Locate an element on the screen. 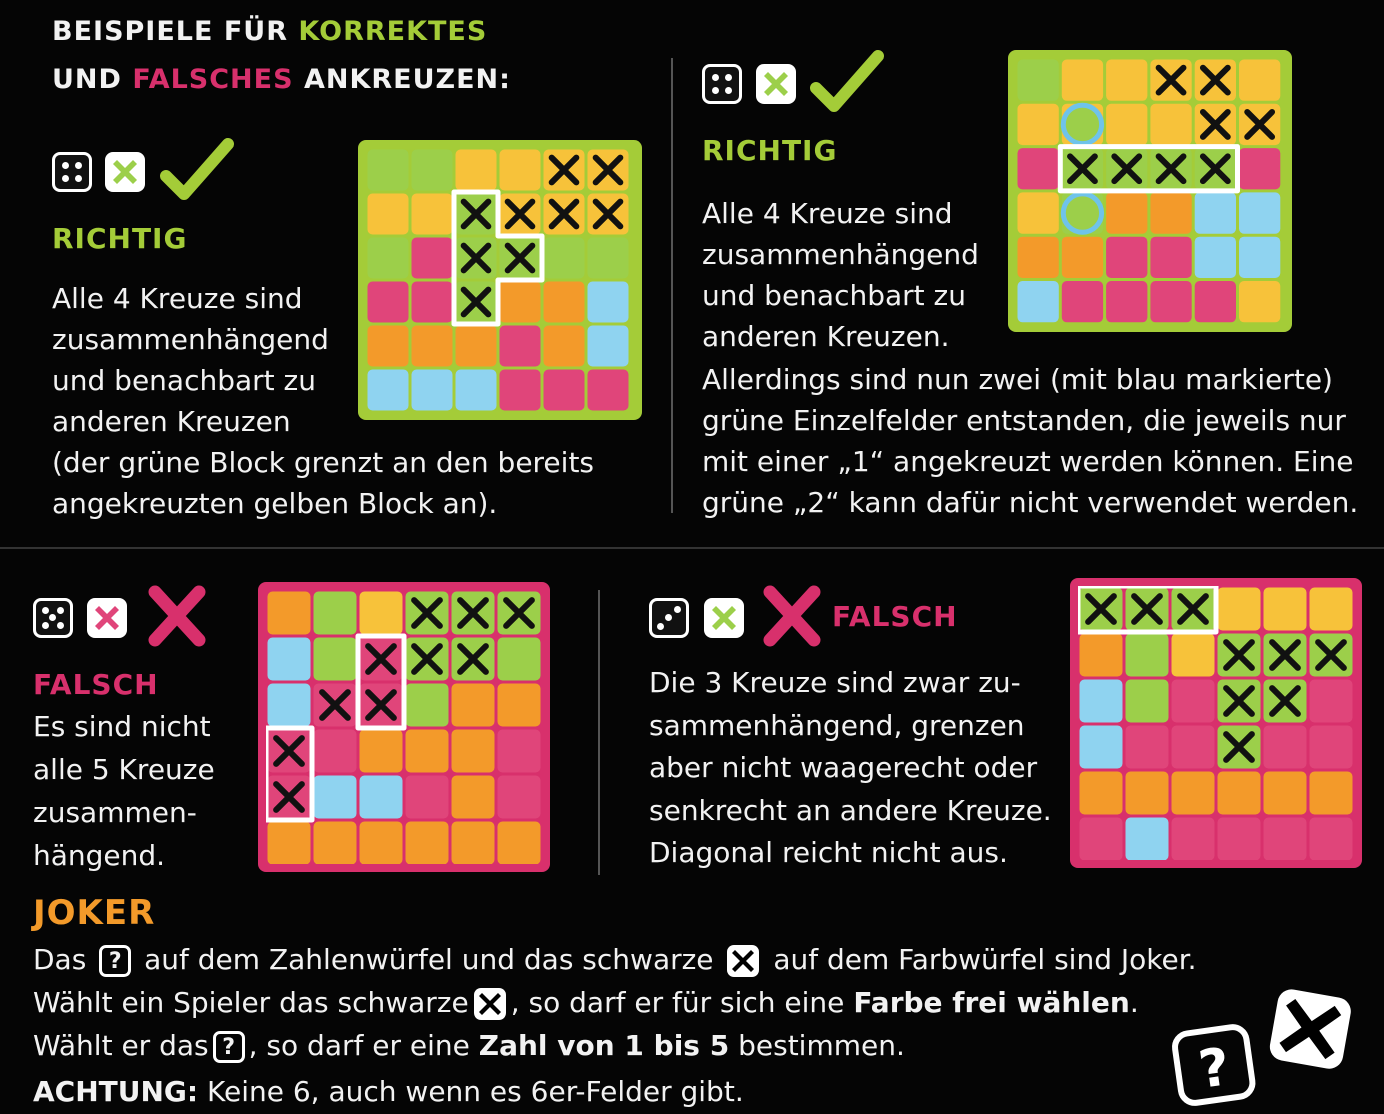 The height and width of the screenshot is (1114, 1384). game-board is located at coordinates (1216, 723).